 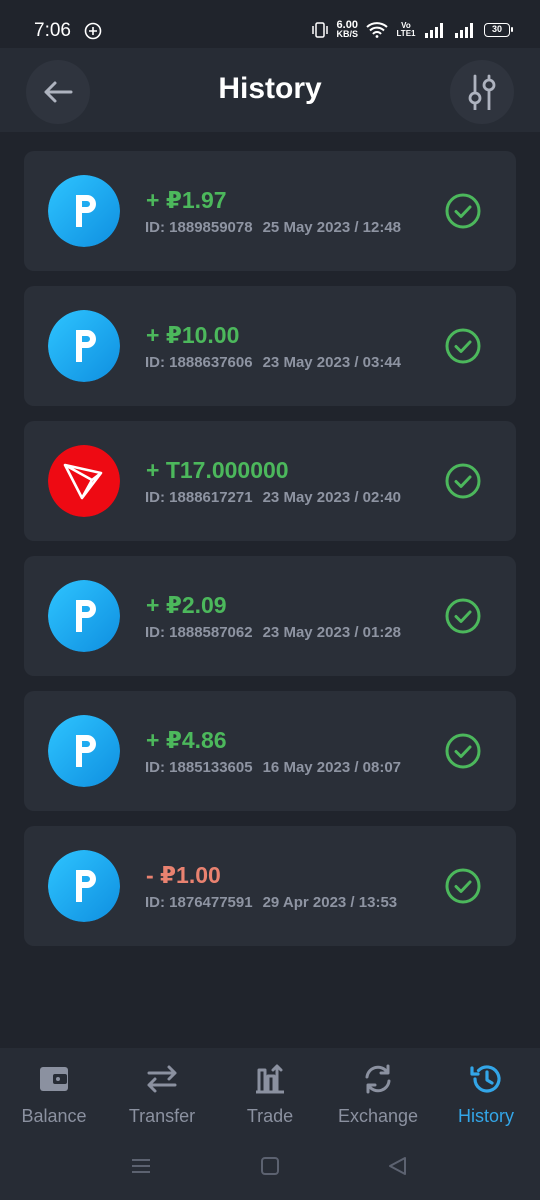 I want to click on transaction-amount: + T17.000000, so click(x=217, y=470).